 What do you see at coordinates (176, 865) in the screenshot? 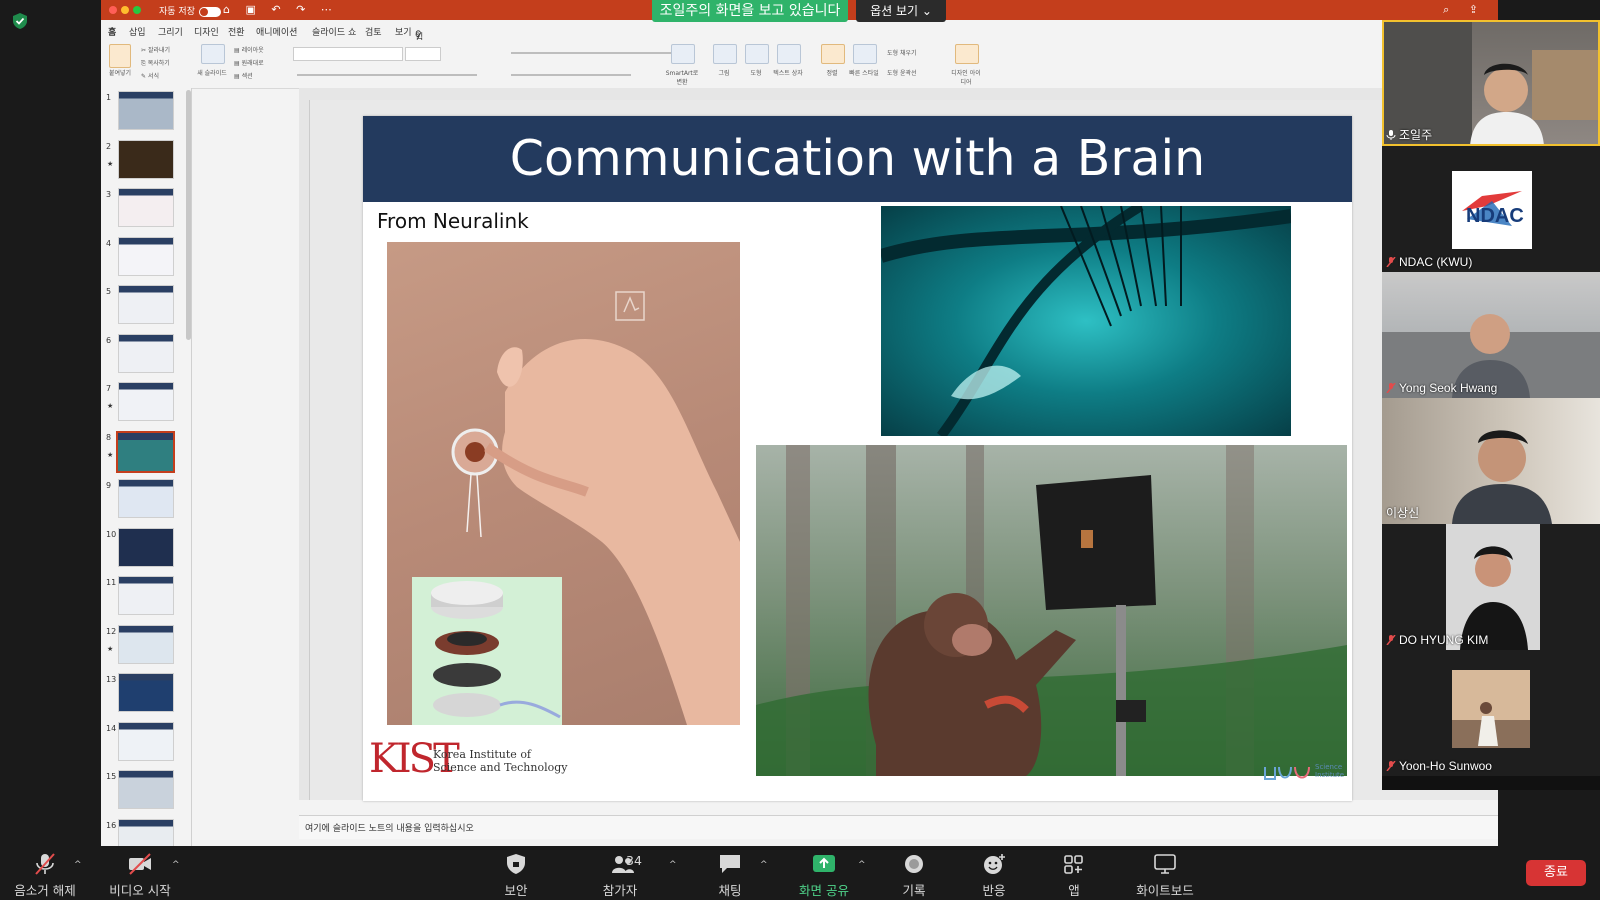
I see `video-options-caret: ^` at bounding box center [176, 865].